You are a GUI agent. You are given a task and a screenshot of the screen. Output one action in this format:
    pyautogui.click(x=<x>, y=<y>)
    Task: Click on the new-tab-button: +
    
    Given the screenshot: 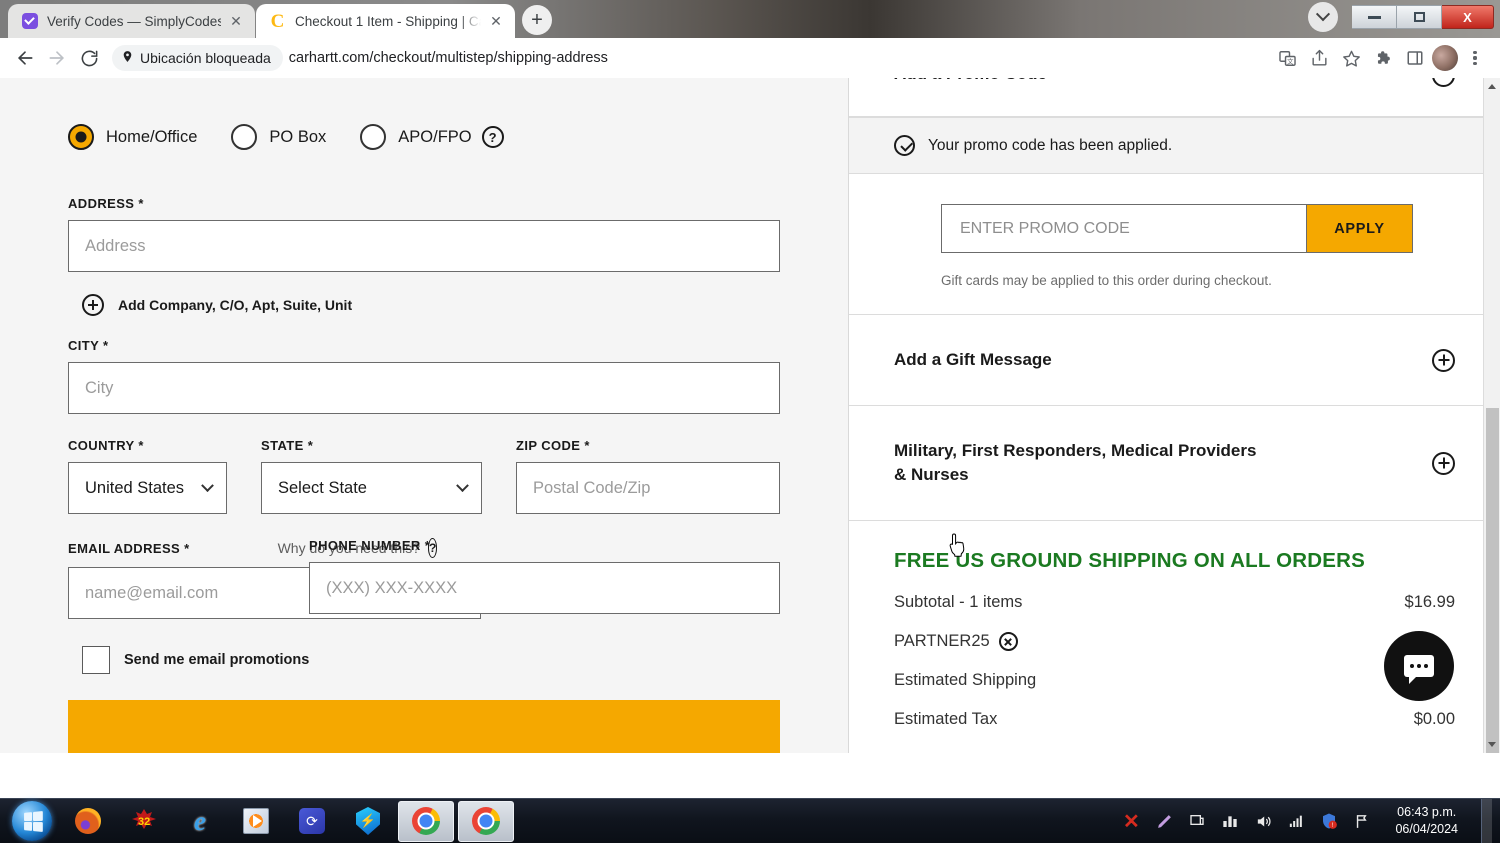 What is the action you would take?
    pyautogui.click(x=537, y=20)
    